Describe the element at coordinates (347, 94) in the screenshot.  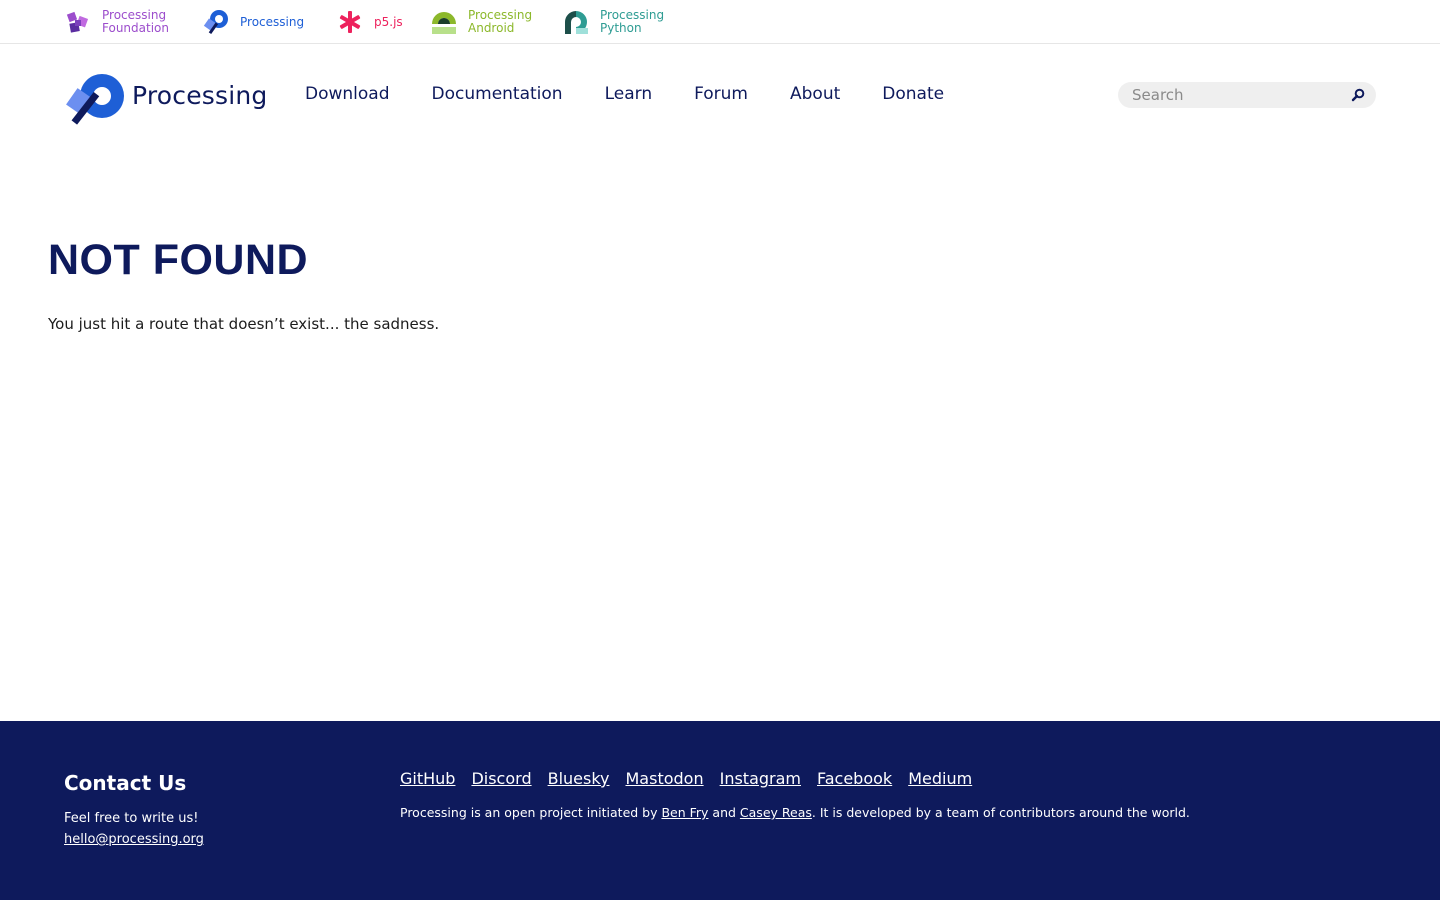
I see `nav-download: Download` at that location.